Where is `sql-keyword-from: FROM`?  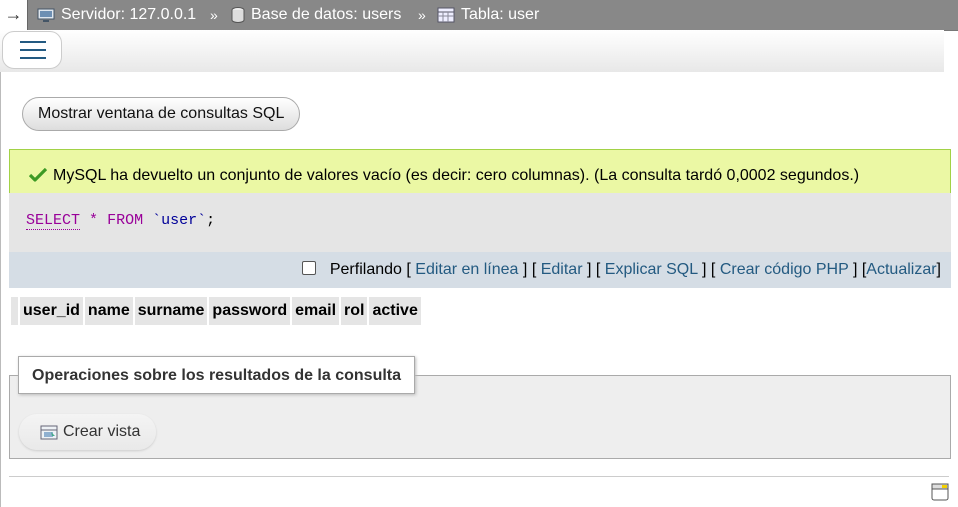
sql-keyword-from: FROM is located at coordinates (125, 220).